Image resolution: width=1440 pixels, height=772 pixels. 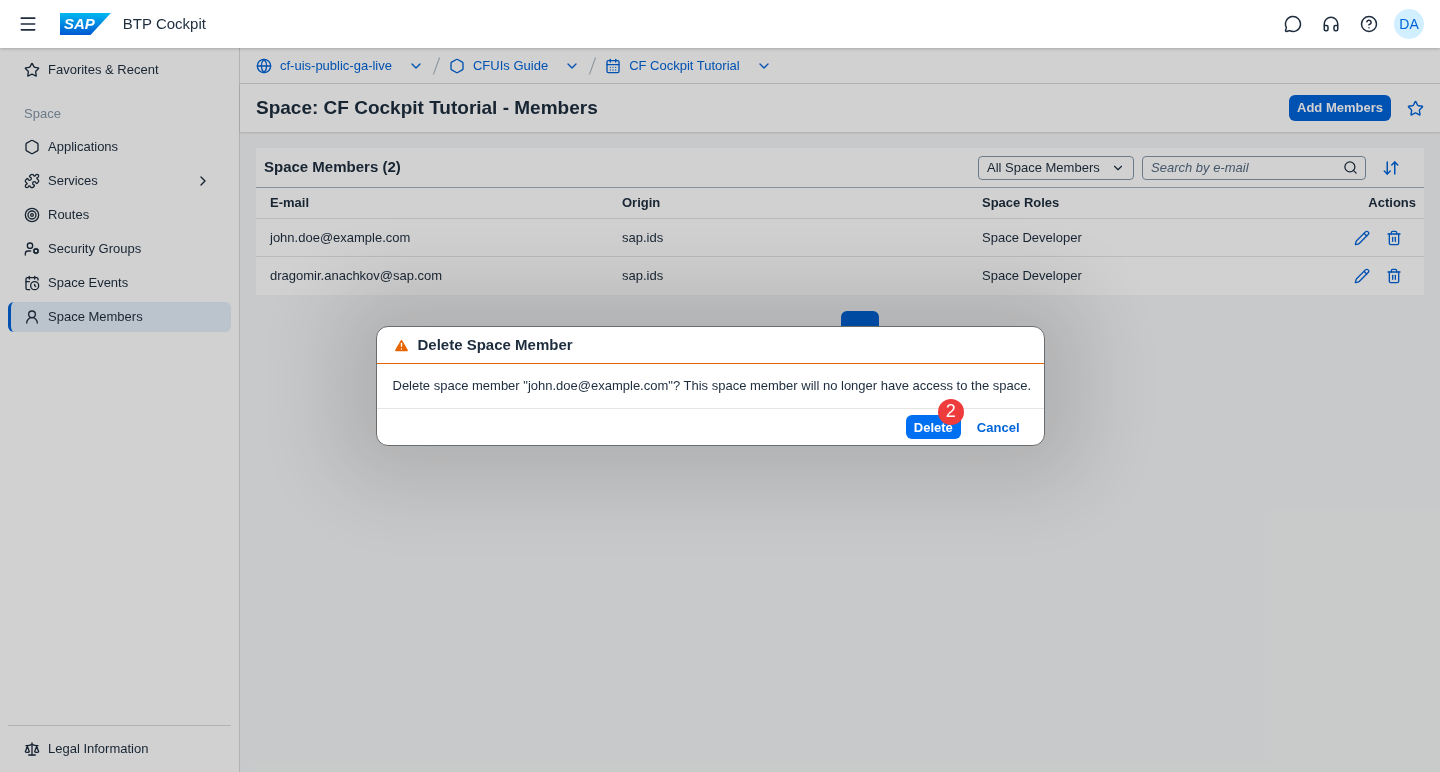 What do you see at coordinates (340, 65) in the screenshot?
I see `breadcrumb-link: cf-uis-public-ga-live` at bounding box center [340, 65].